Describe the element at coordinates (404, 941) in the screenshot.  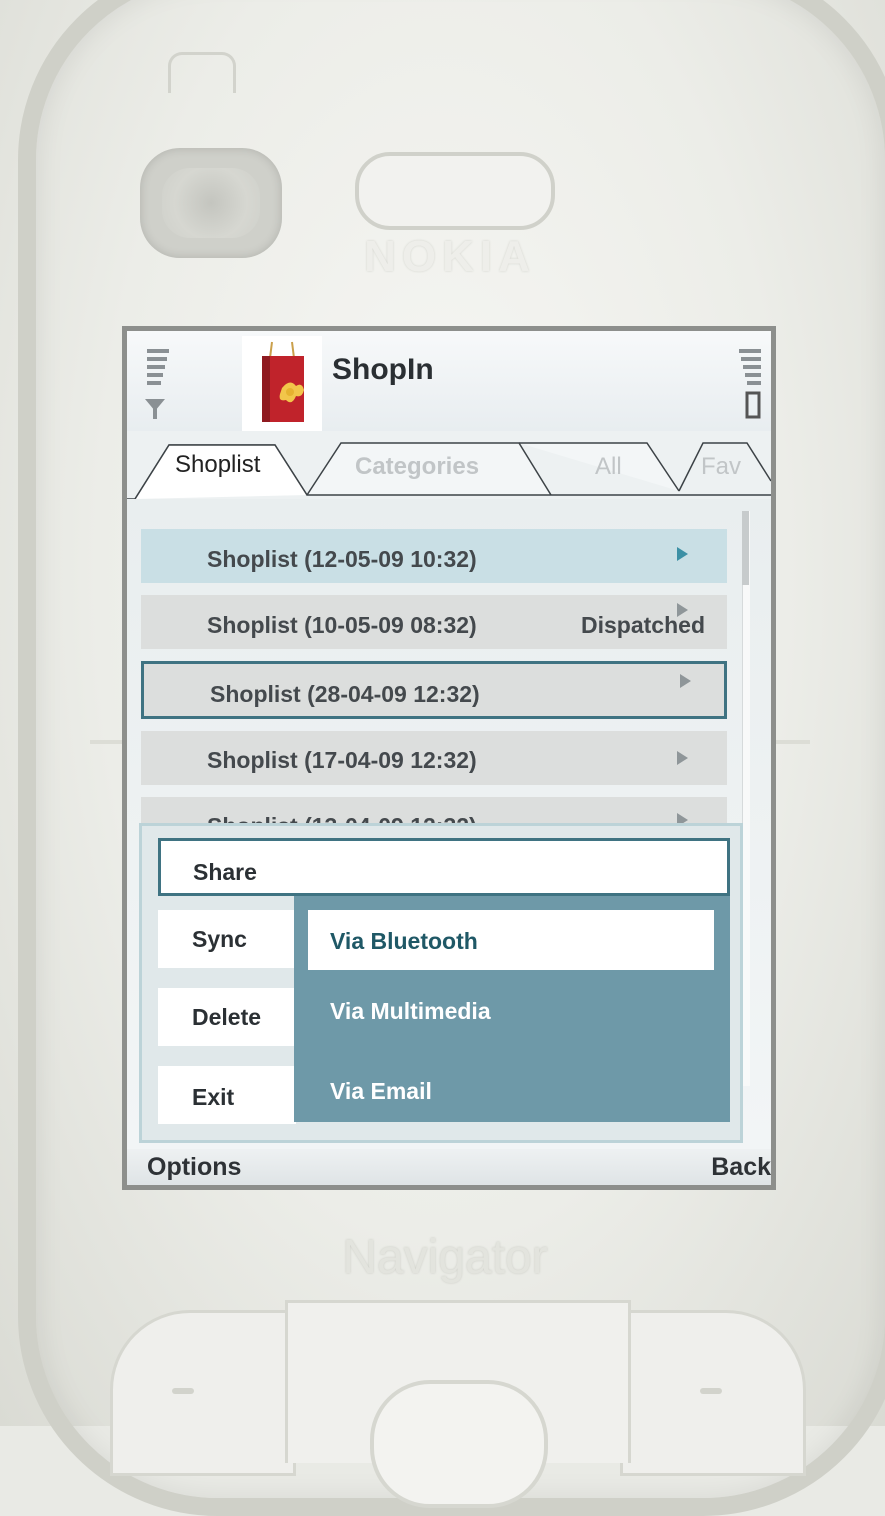
I see `submenu-item-bluetooth: Via Bluetooth` at that location.